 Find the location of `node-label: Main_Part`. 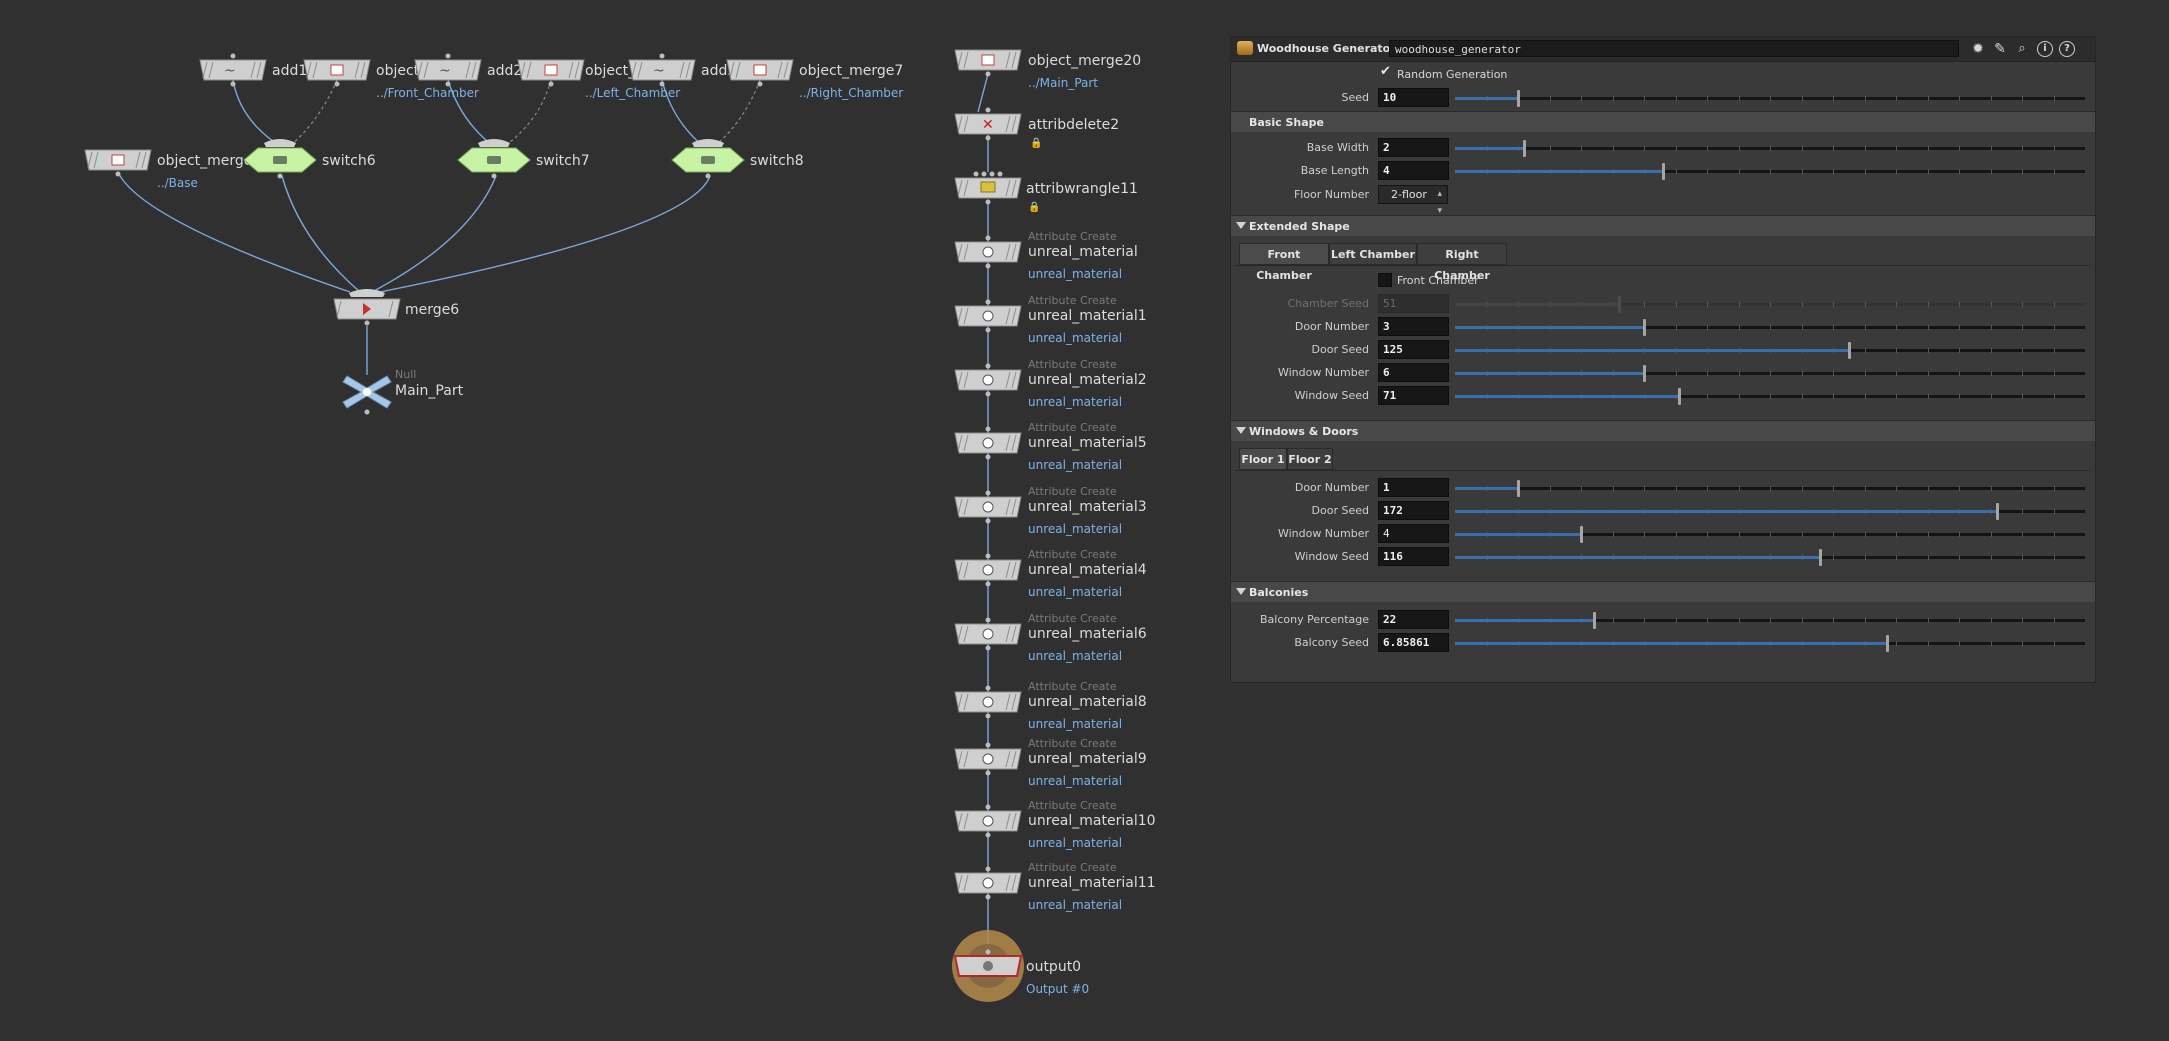

node-label: Main_Part is located at coordinates (429, 391).